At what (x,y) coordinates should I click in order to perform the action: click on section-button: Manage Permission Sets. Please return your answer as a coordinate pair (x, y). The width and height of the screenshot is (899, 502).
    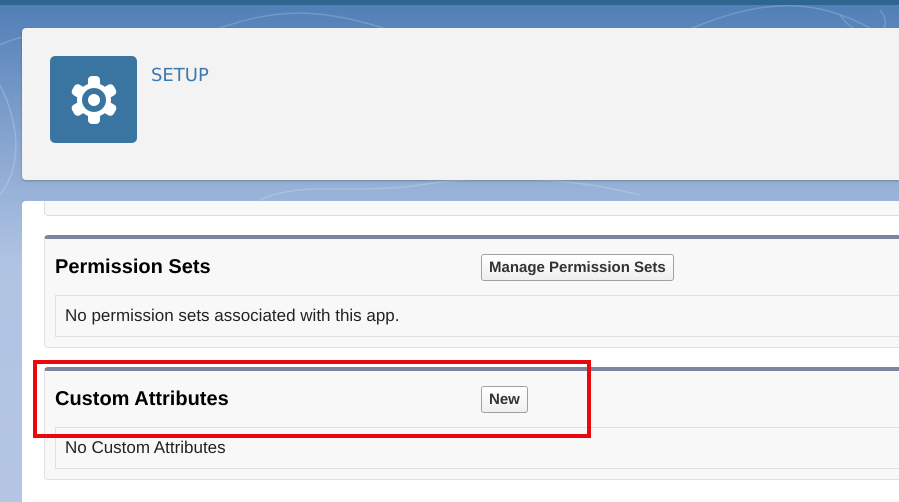
    Looking at the image, I should click on (577, 267).